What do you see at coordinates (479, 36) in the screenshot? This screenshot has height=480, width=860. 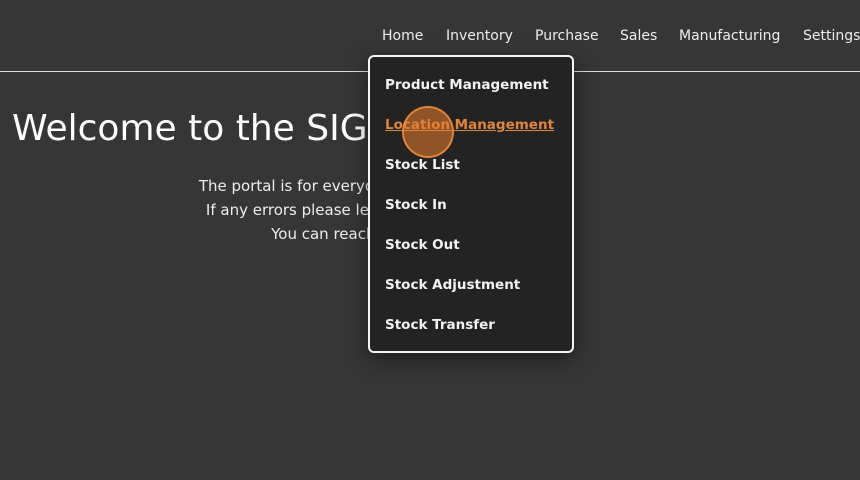 I see `nav-item-inventory: Inventory` at bounding box center [479, 36].